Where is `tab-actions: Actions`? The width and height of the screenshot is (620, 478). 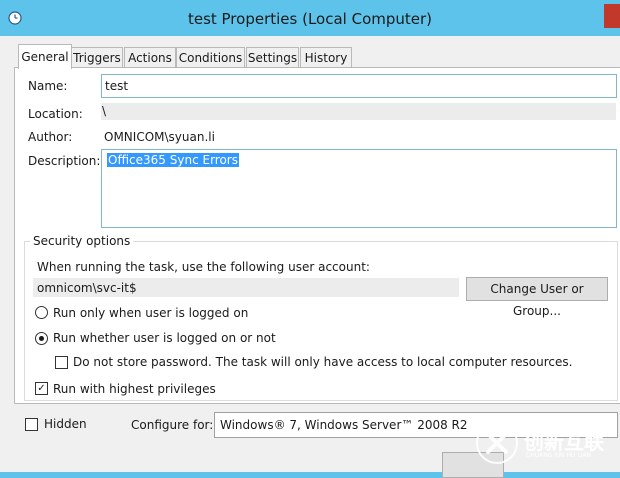 tab-actions: Actions is located at coordinates (150, 57).